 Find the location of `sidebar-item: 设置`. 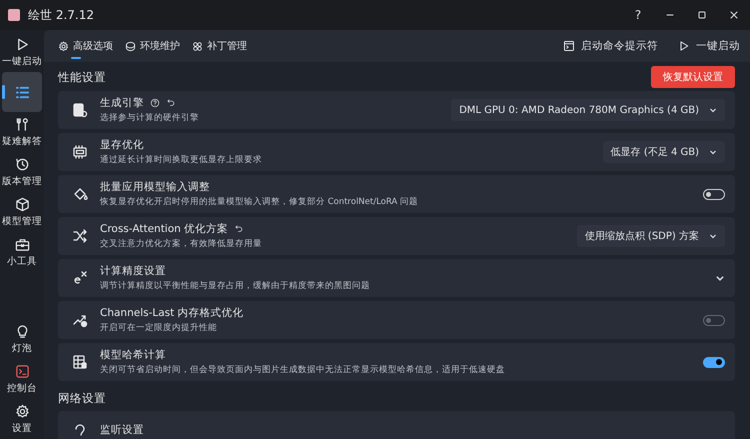

sidebar-item: 设置 is located at coordinates (22, 419).